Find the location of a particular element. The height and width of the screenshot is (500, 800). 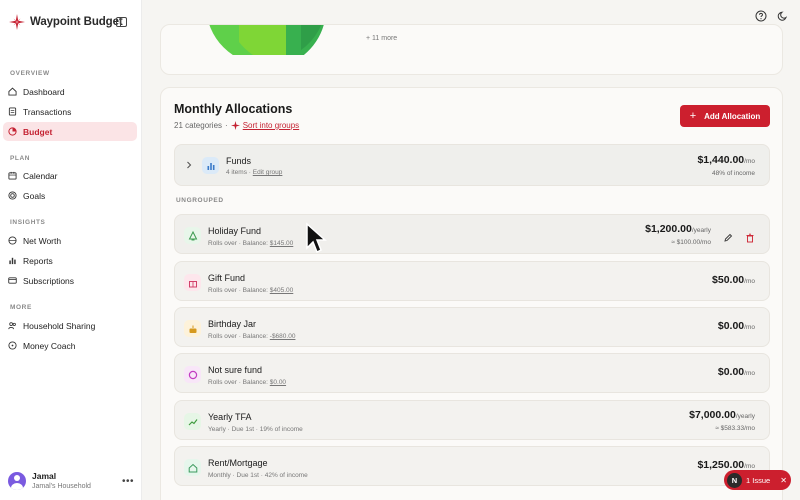

sidebar-item-label: Calendar is located at coordinates (40, 175).